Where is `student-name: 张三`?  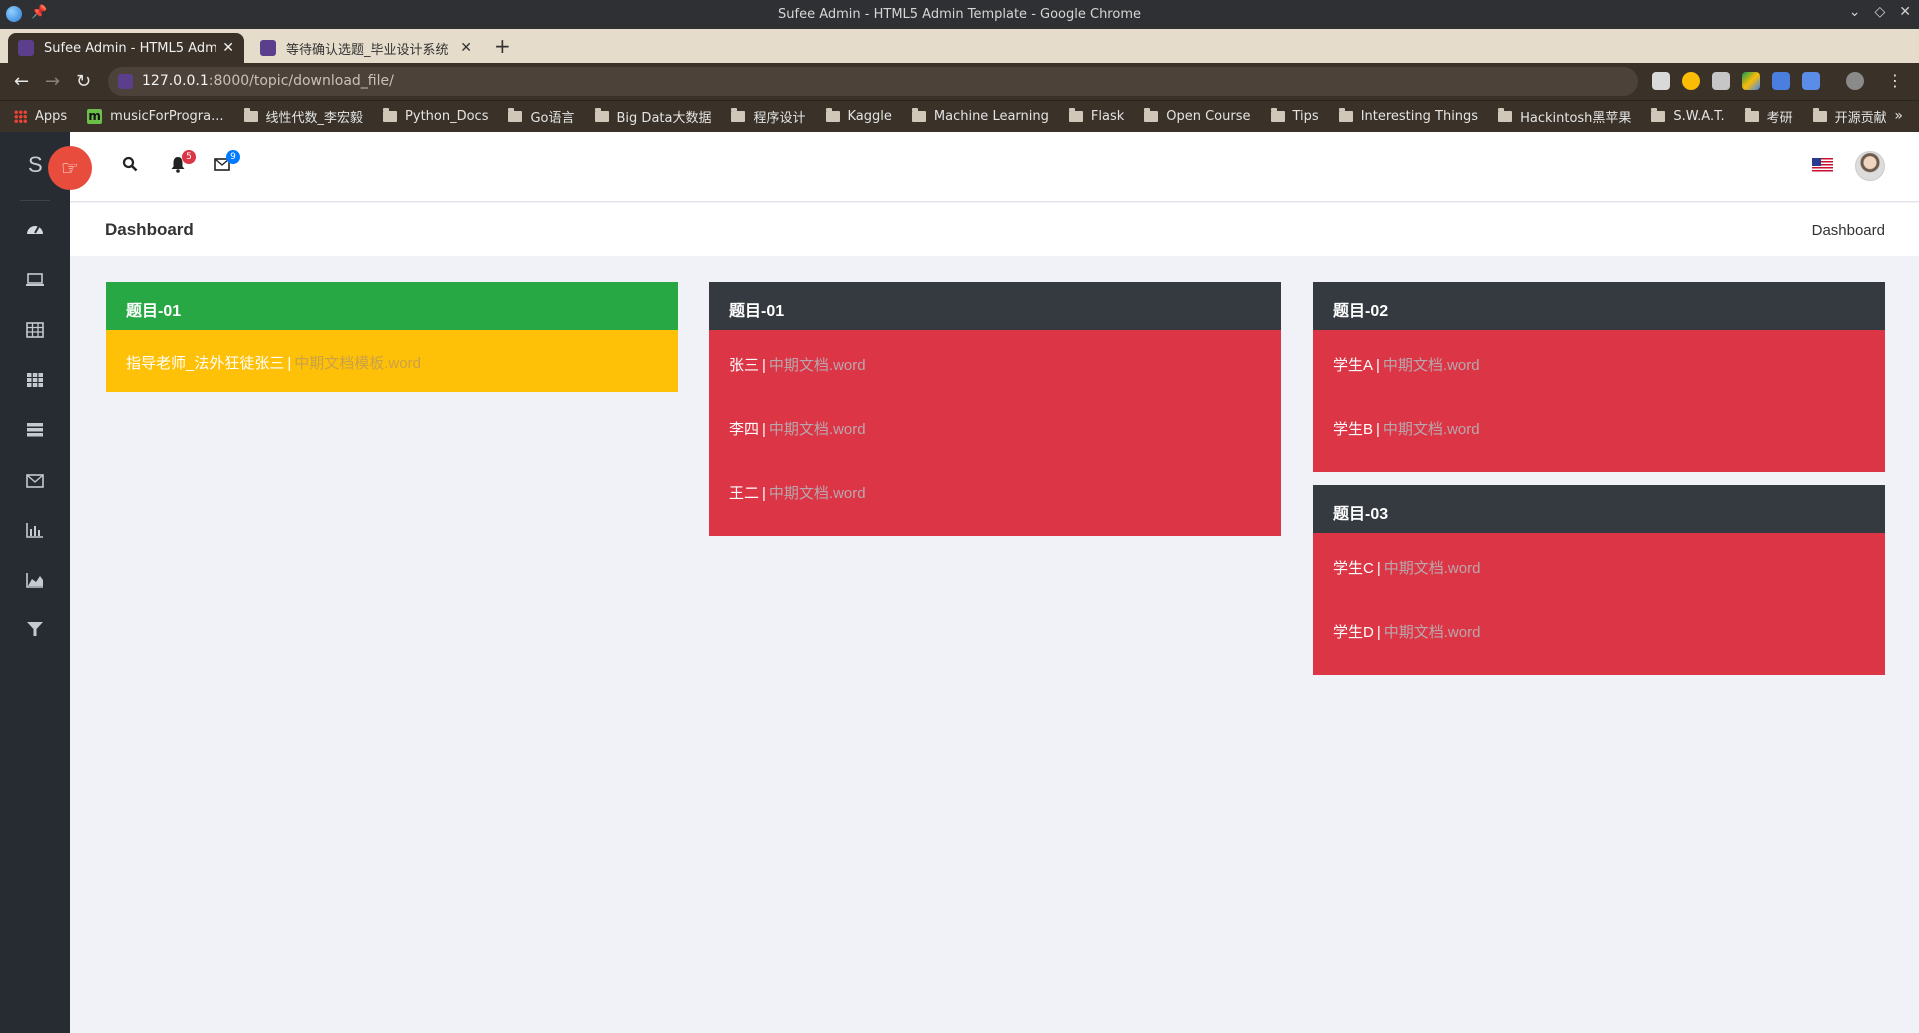 student-name: 张三 is located at coordinates (744, 365).